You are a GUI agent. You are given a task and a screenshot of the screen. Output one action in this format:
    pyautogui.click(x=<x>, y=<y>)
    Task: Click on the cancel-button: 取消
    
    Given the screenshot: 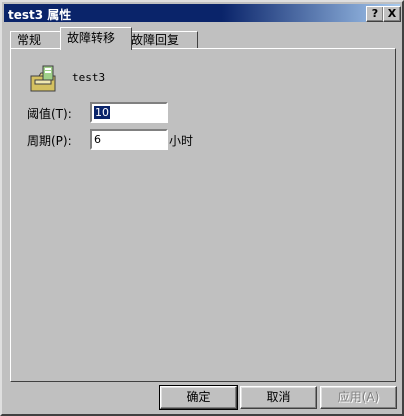 What is the action you would take?
    pyautogui.click(x=278, y=397)
    